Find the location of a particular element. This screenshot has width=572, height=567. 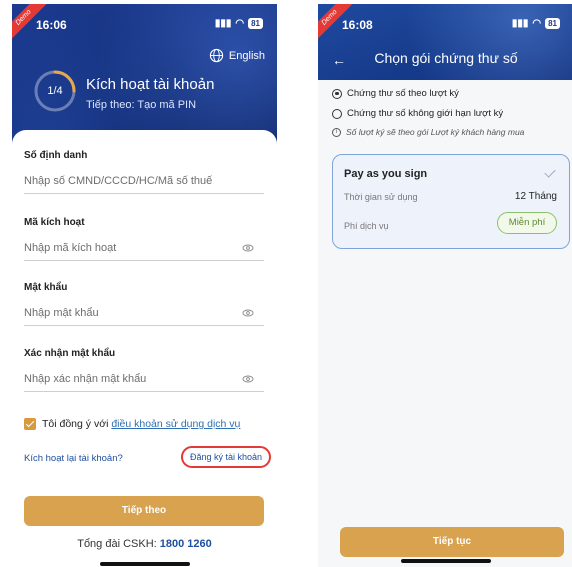

terms-checkbox is located at coordinates (30, 424).